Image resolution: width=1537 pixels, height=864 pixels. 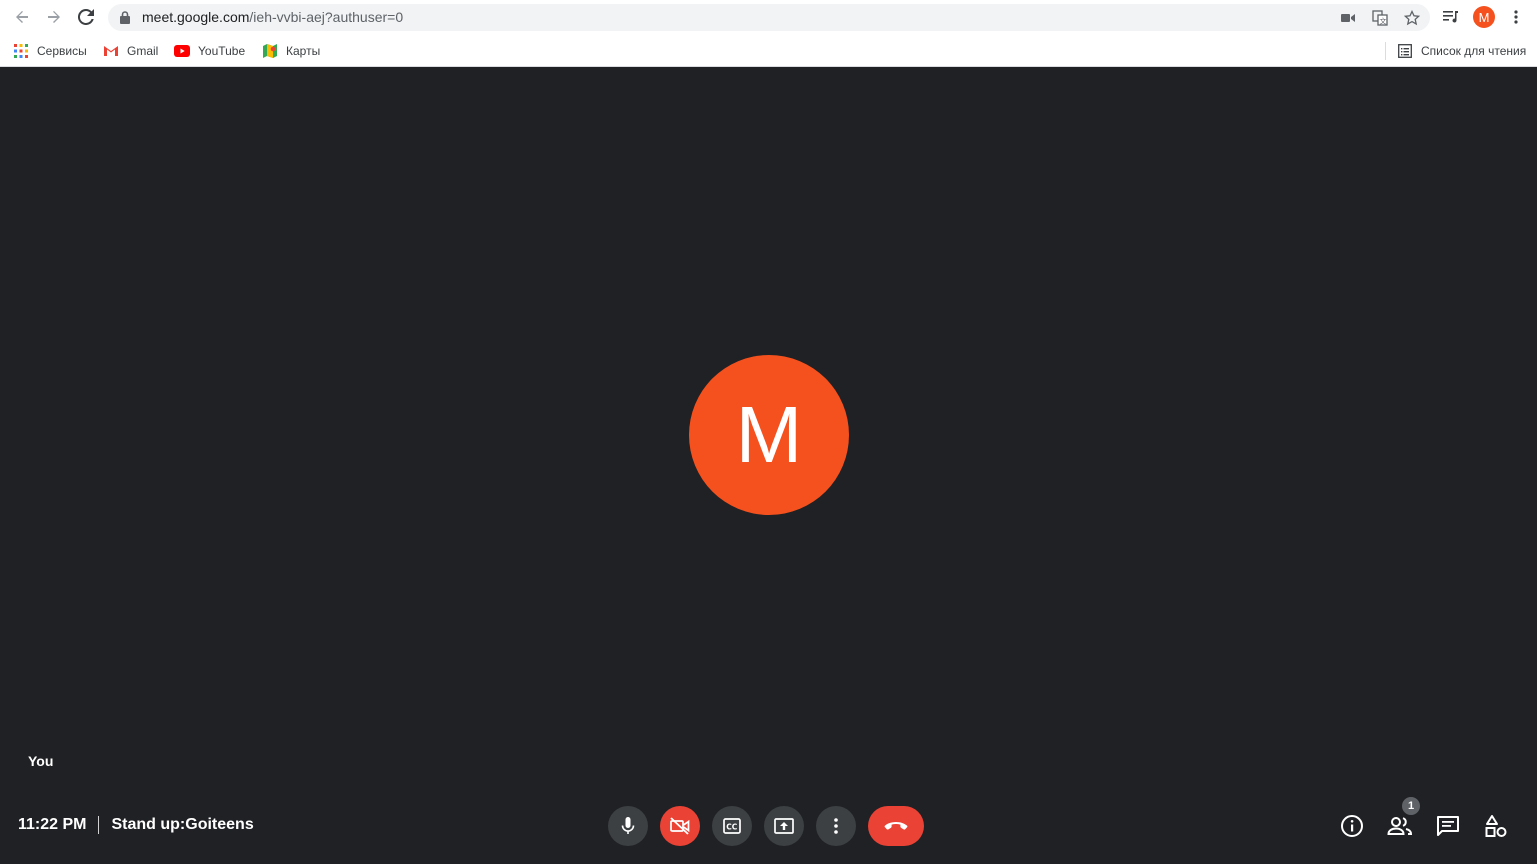 I want to click on bookmark-label: Карты, so click(x=303, y=51).